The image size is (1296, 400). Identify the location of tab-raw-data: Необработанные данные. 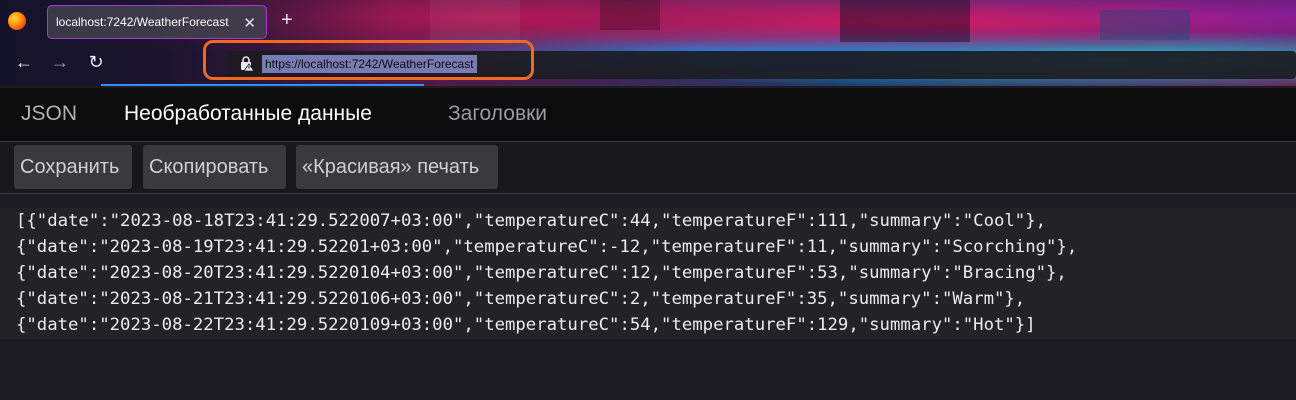
(248, 114).